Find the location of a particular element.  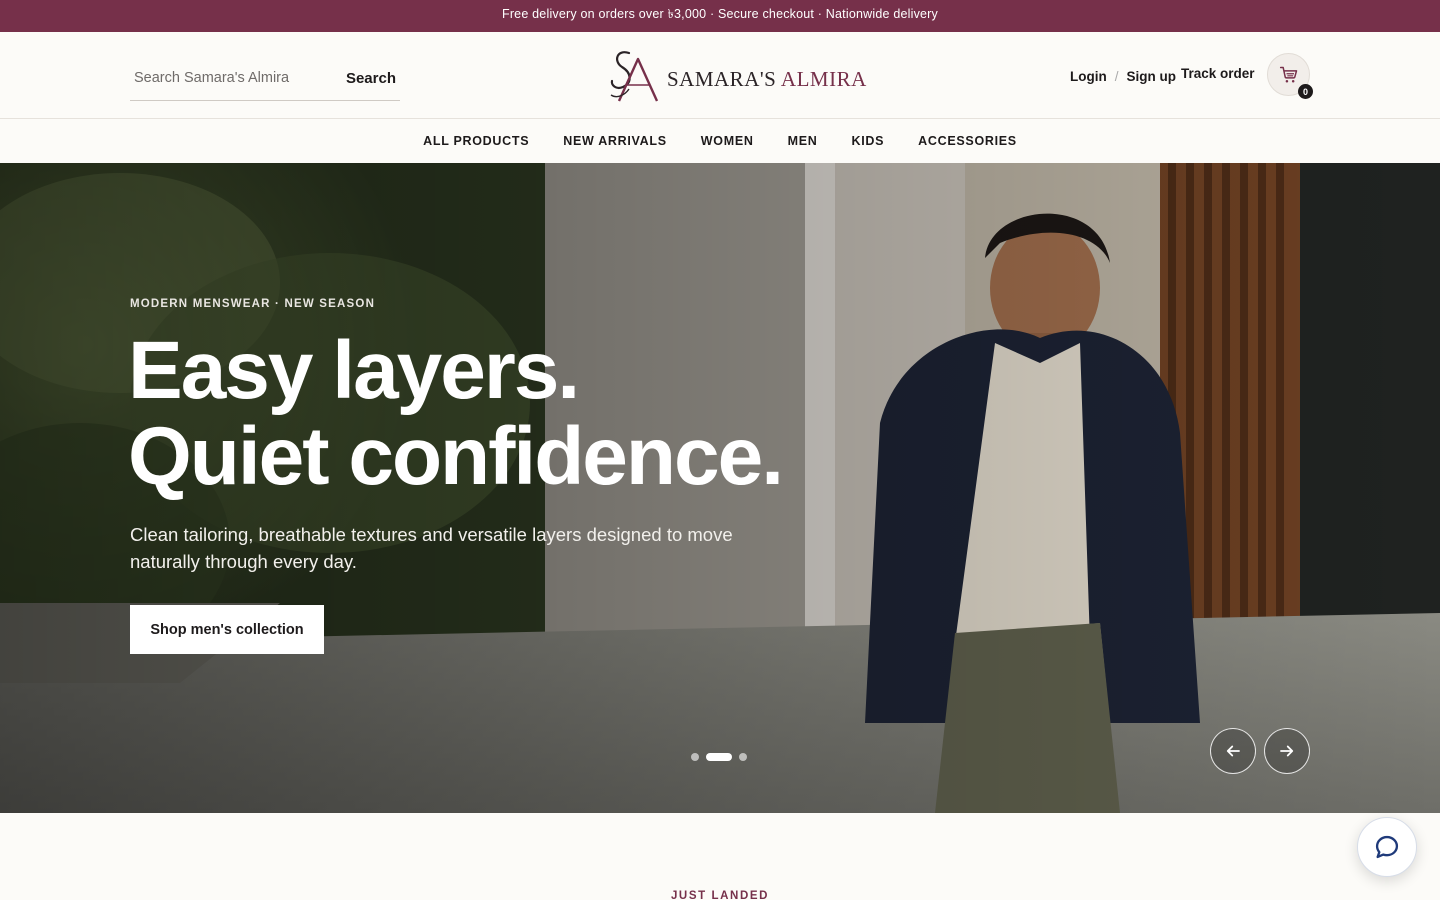

logo-wordmark: SAMARA'S ALMIRA is located at coordinates (767, 79).